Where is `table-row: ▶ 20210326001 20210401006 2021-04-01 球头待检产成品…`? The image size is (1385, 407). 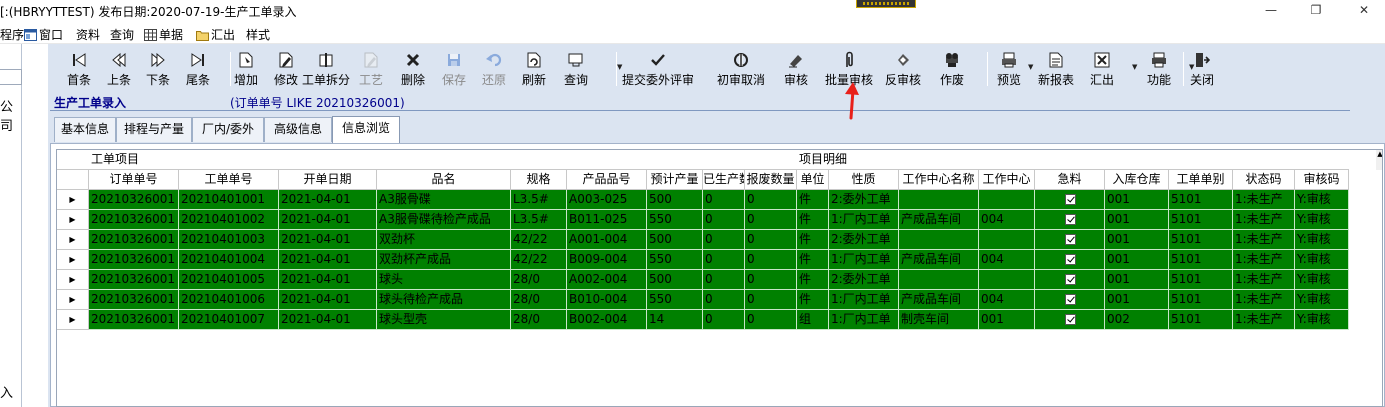
table-row: ▶ 20210326001 20210401006 2021-04-01 球头待检产成品… is located at coordinates (719, 300).